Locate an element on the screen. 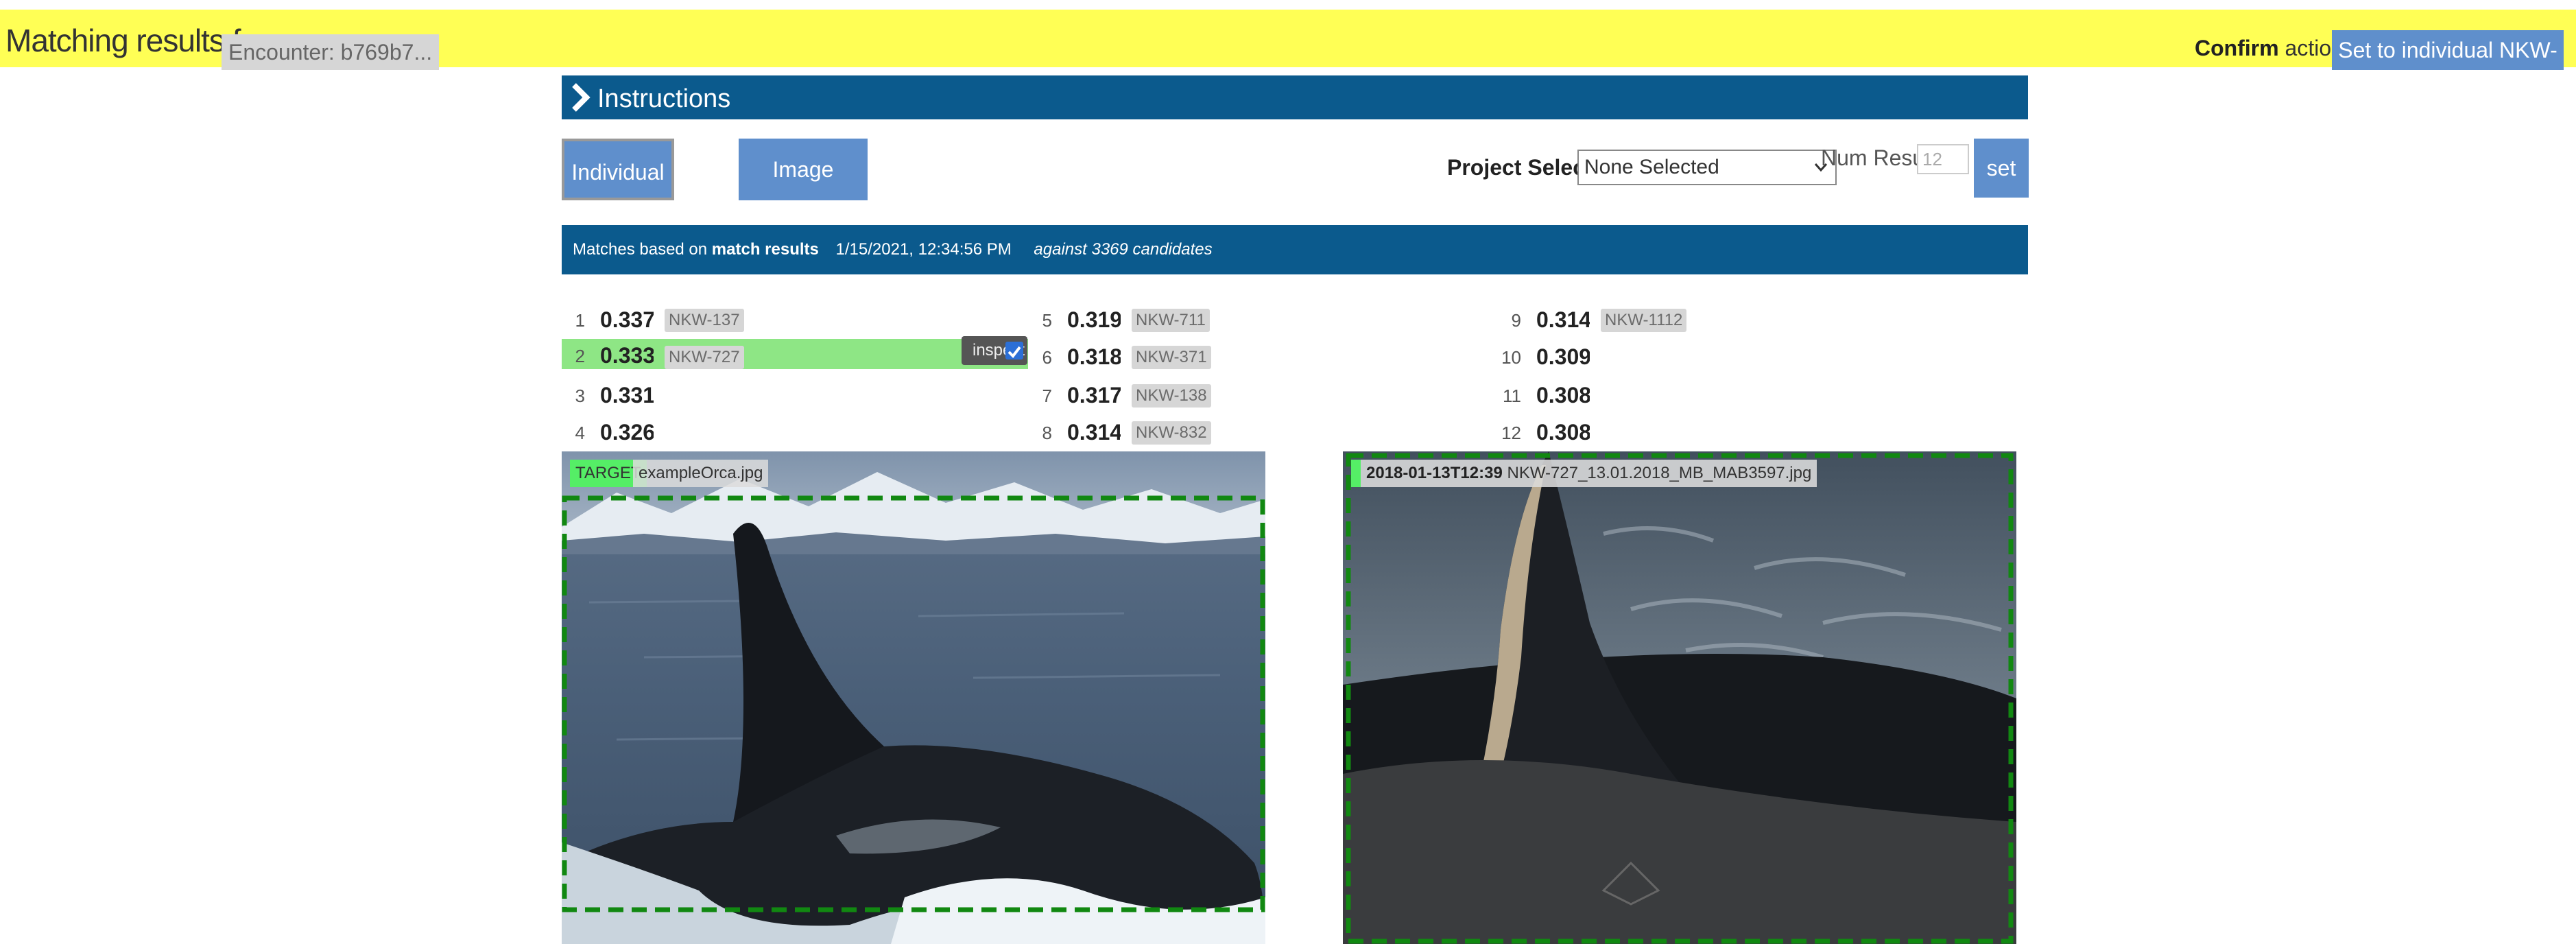 The width and height of the screenshot is (2576, 944). result-rank: 10 is located at coordinates (1511, 357).